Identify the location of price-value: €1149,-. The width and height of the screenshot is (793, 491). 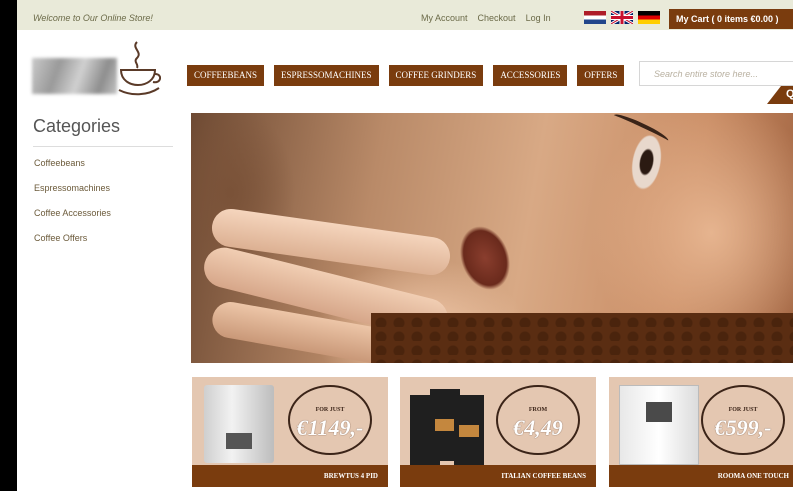
(330, 427).